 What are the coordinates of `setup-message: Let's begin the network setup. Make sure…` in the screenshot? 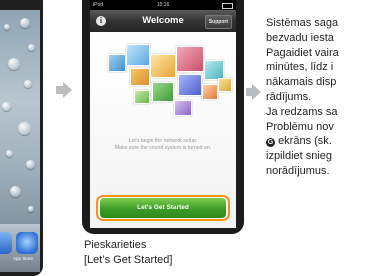 It's located at (163, 145).